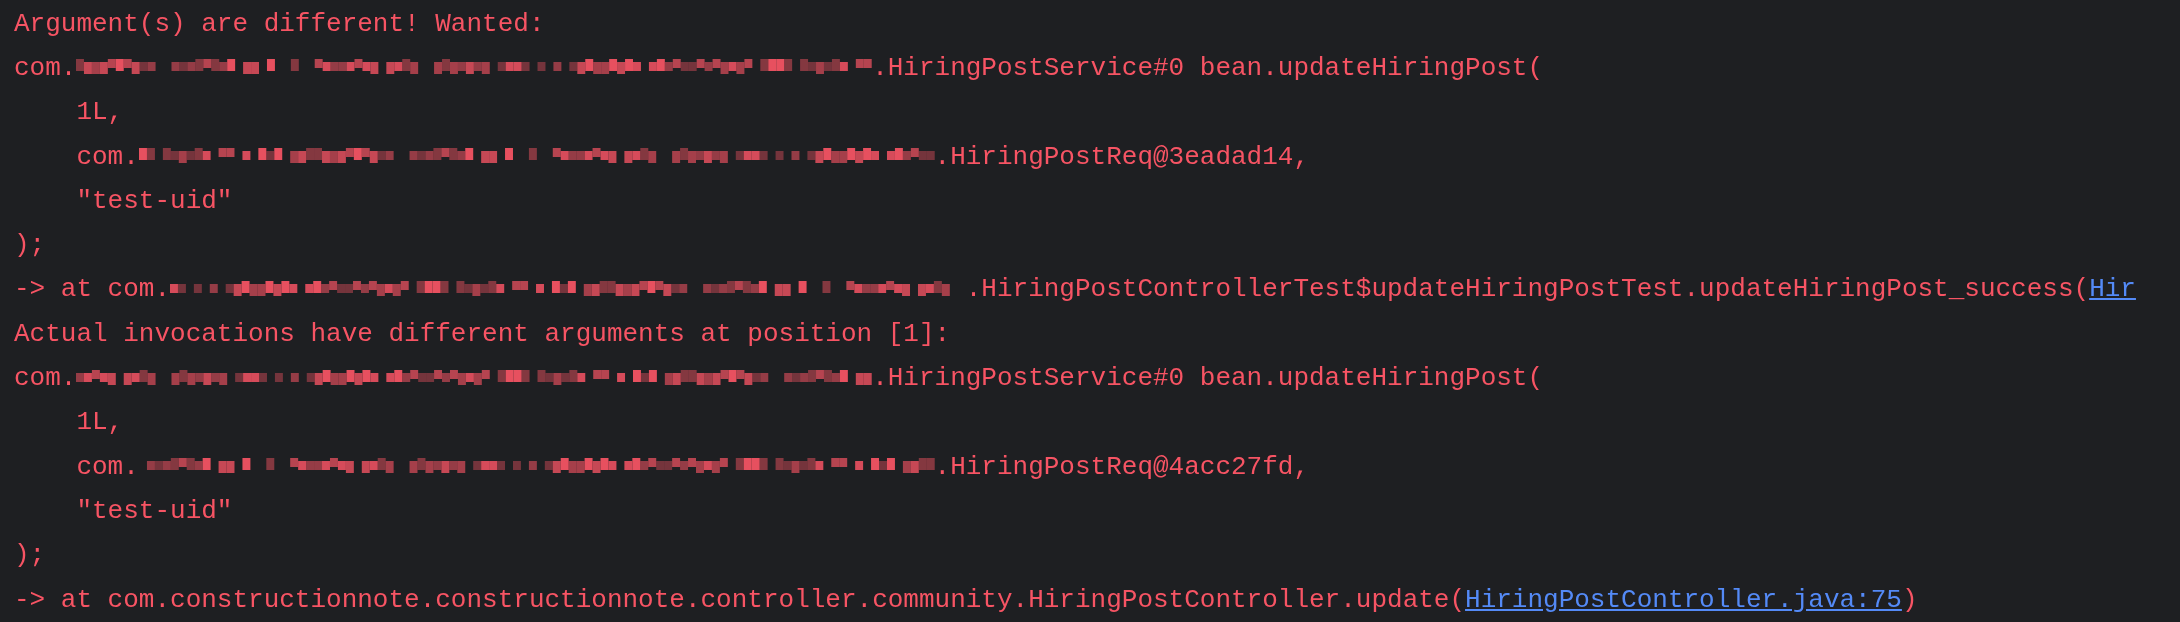 The image size is (2180, 622). Describe the element at coordinates (1121, 467) in the screenshot. I see `console-text: .HiringPostReq@4acc27fd,` at that location.